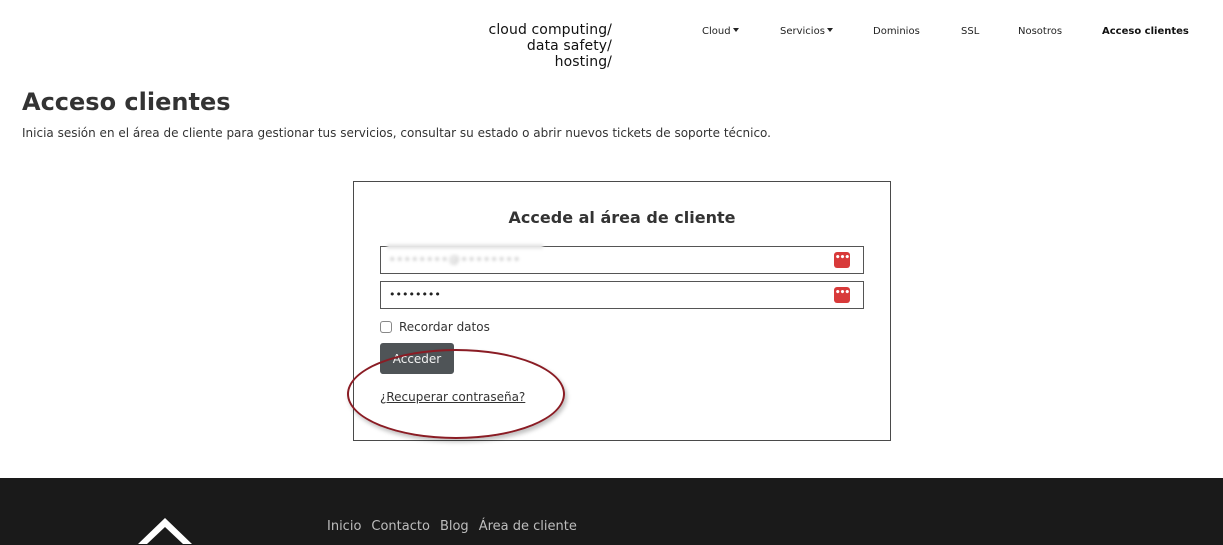 The width and height of the screenshot is (1223, 545). I want to click on username-field: ••••••••@•••••••• •••, so click(622, 259).